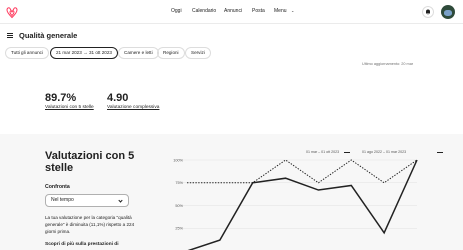 This screenshot has height=250, width=463. I want to click on top-bar: Oggi Calendario Annunci Posta Menu ⌄, so click(231, 12).